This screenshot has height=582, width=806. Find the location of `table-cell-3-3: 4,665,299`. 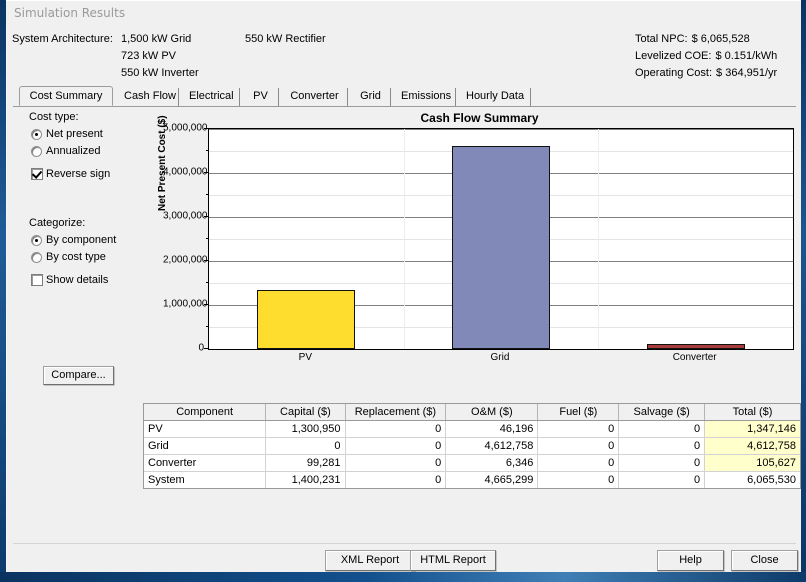

table-cell-3-3: 4,665,299 is located at coordinates (492, 479).